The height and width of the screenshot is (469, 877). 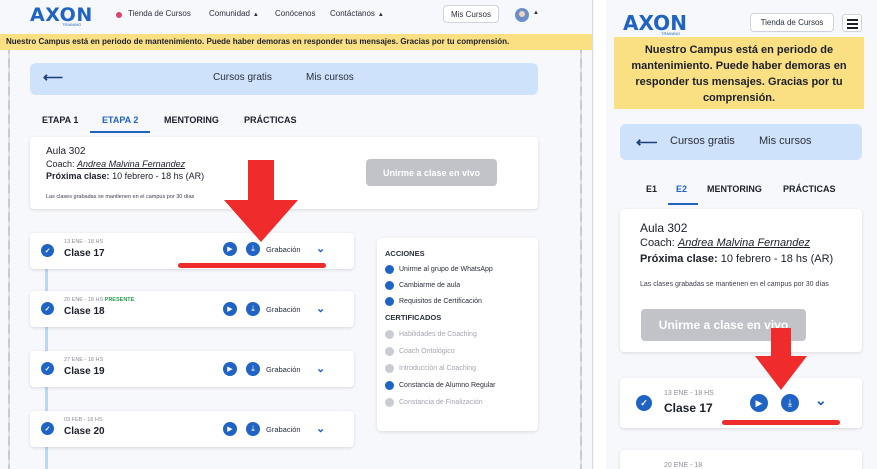 What do you see at coordinates (357, 13) in the screenshot?
I see `nav-contactanos: Contáctanos ▲` at bounding box center [357, 13].